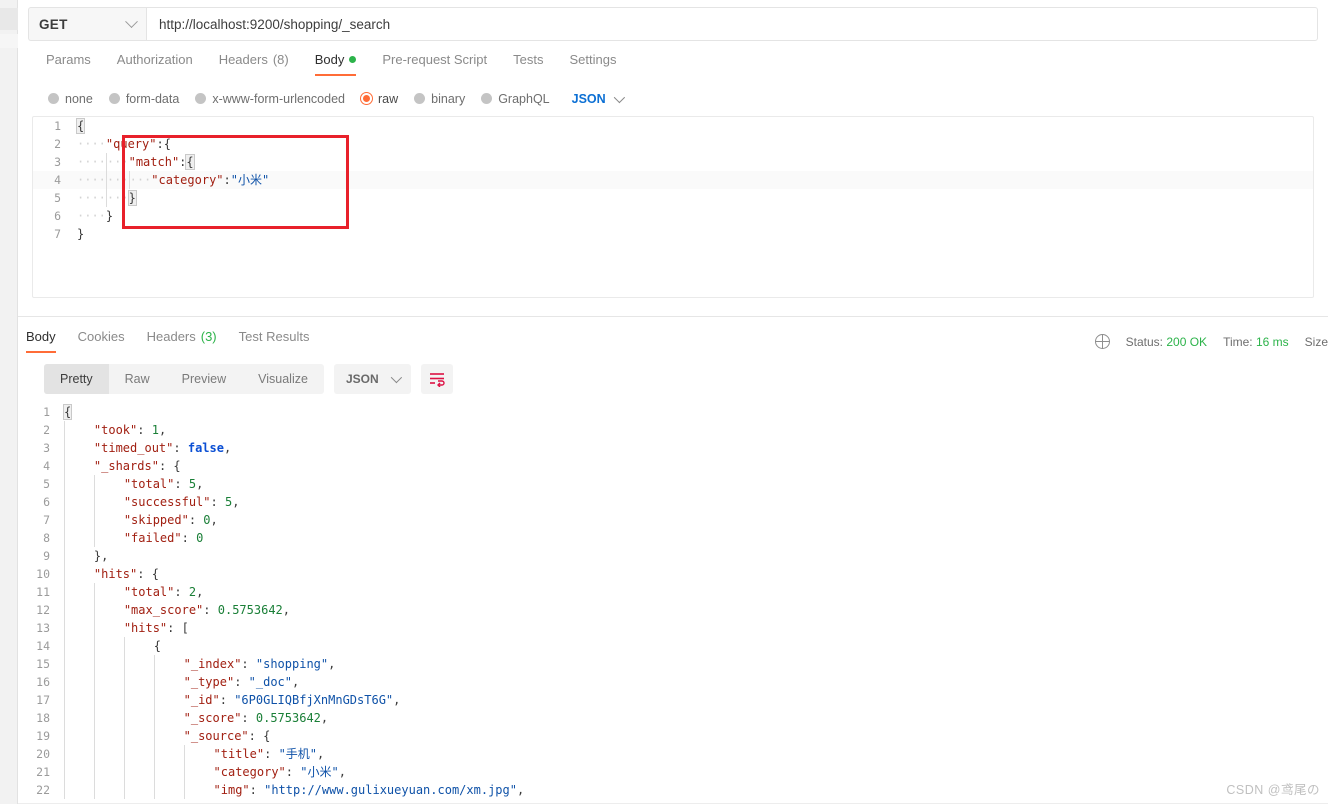 Image resolution: width=1328 pixels, height=804 pixels. I want to click on response-tab-cookies: Cookies, so click(101, 341).